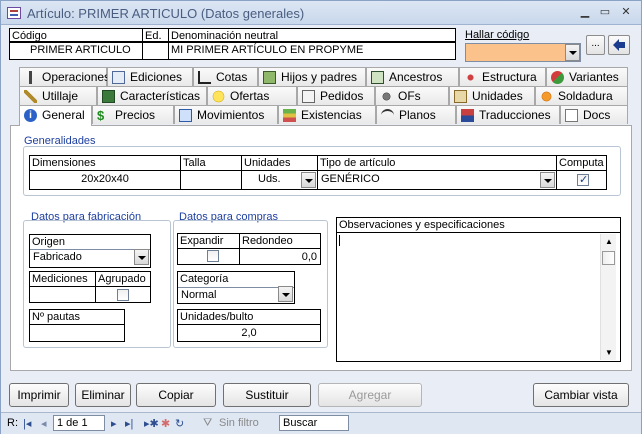 The height and width of the screenshot is (434, 642). What do you see at coordinates (386, 96) in the screenshot?
I see `gears-icon` at bounding box center [386, 96].